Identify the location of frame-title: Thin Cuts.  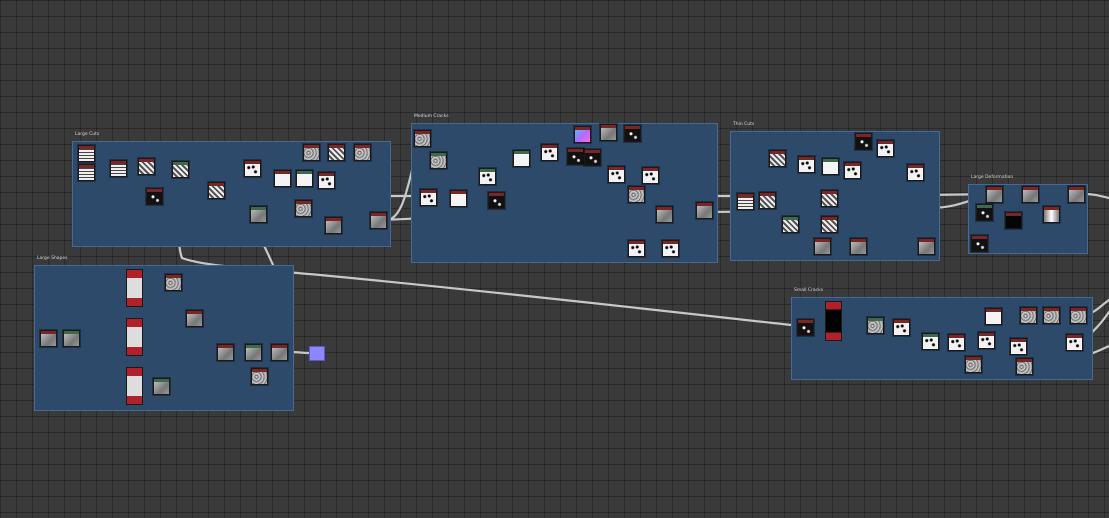
(744, 124).